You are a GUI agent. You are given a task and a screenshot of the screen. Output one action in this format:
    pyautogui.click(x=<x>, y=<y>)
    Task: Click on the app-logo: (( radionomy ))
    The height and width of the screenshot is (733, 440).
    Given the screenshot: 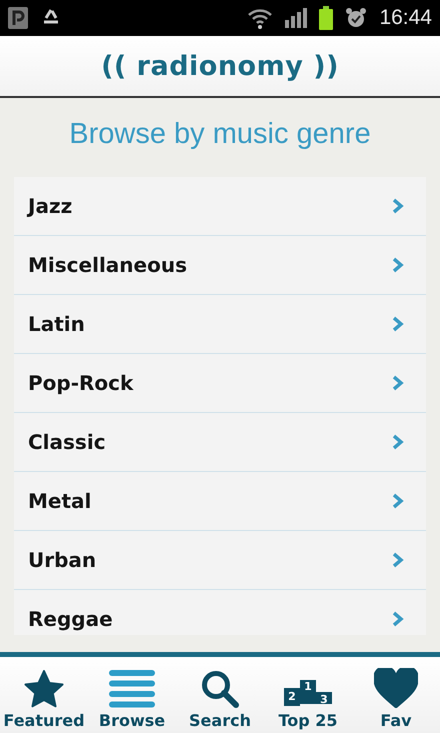 What is the action you would take?
    pyautogui.click(x=220, y=66)
    